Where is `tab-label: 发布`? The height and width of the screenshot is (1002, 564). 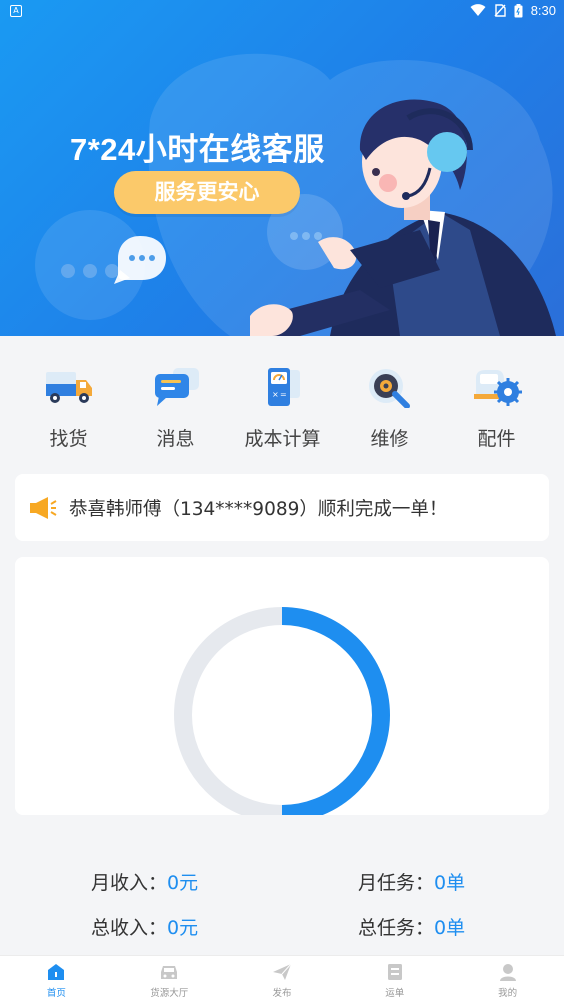
tab-label: 发布 is located at coordinates (282, 993).